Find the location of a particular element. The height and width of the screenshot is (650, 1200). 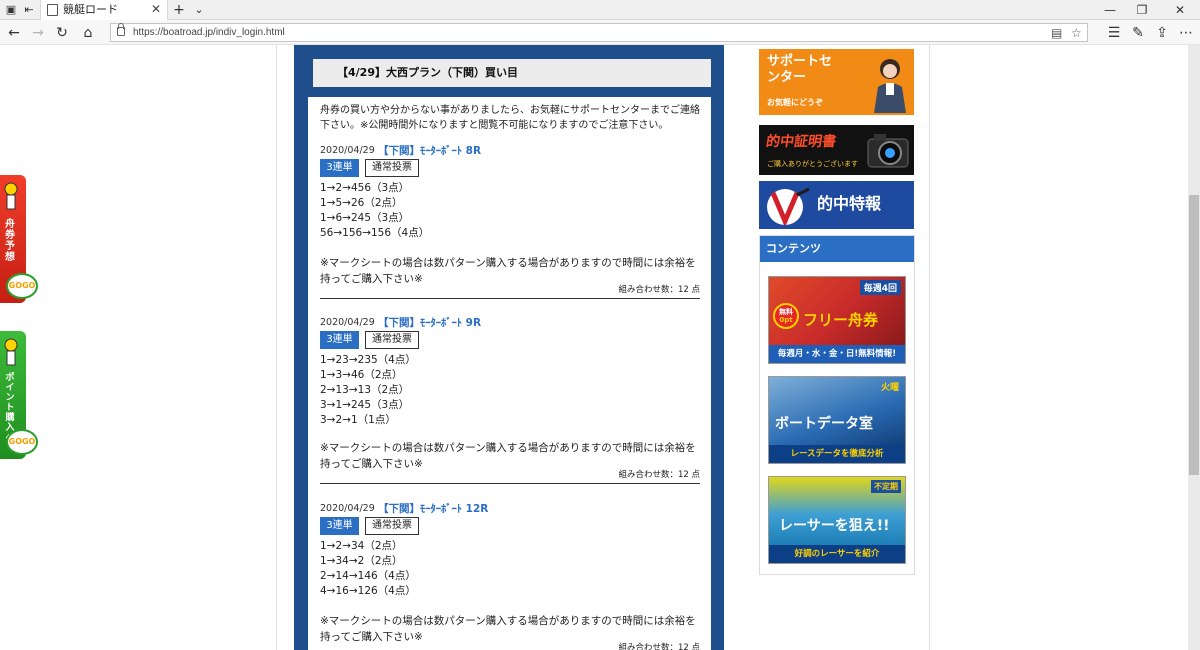

hit-news-banner: 的中特報 is located at coordinates (836, 205).